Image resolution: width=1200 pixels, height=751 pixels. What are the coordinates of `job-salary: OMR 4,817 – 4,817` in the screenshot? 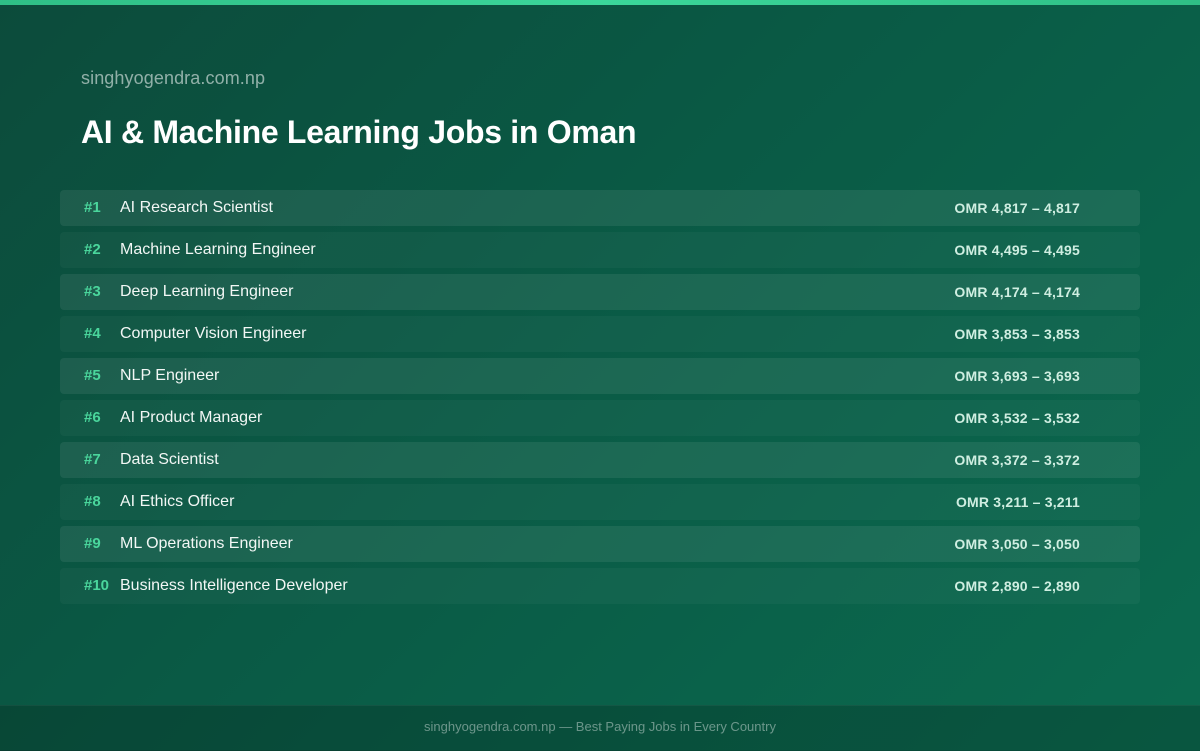 It's located at (1017, 208).